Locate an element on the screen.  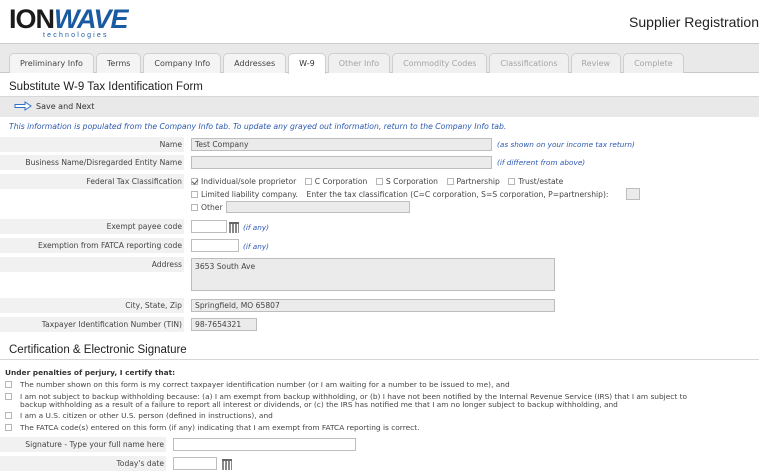
business-name-label: Business Name/Disregarded Entity Name is located at coordinates (92, 162).